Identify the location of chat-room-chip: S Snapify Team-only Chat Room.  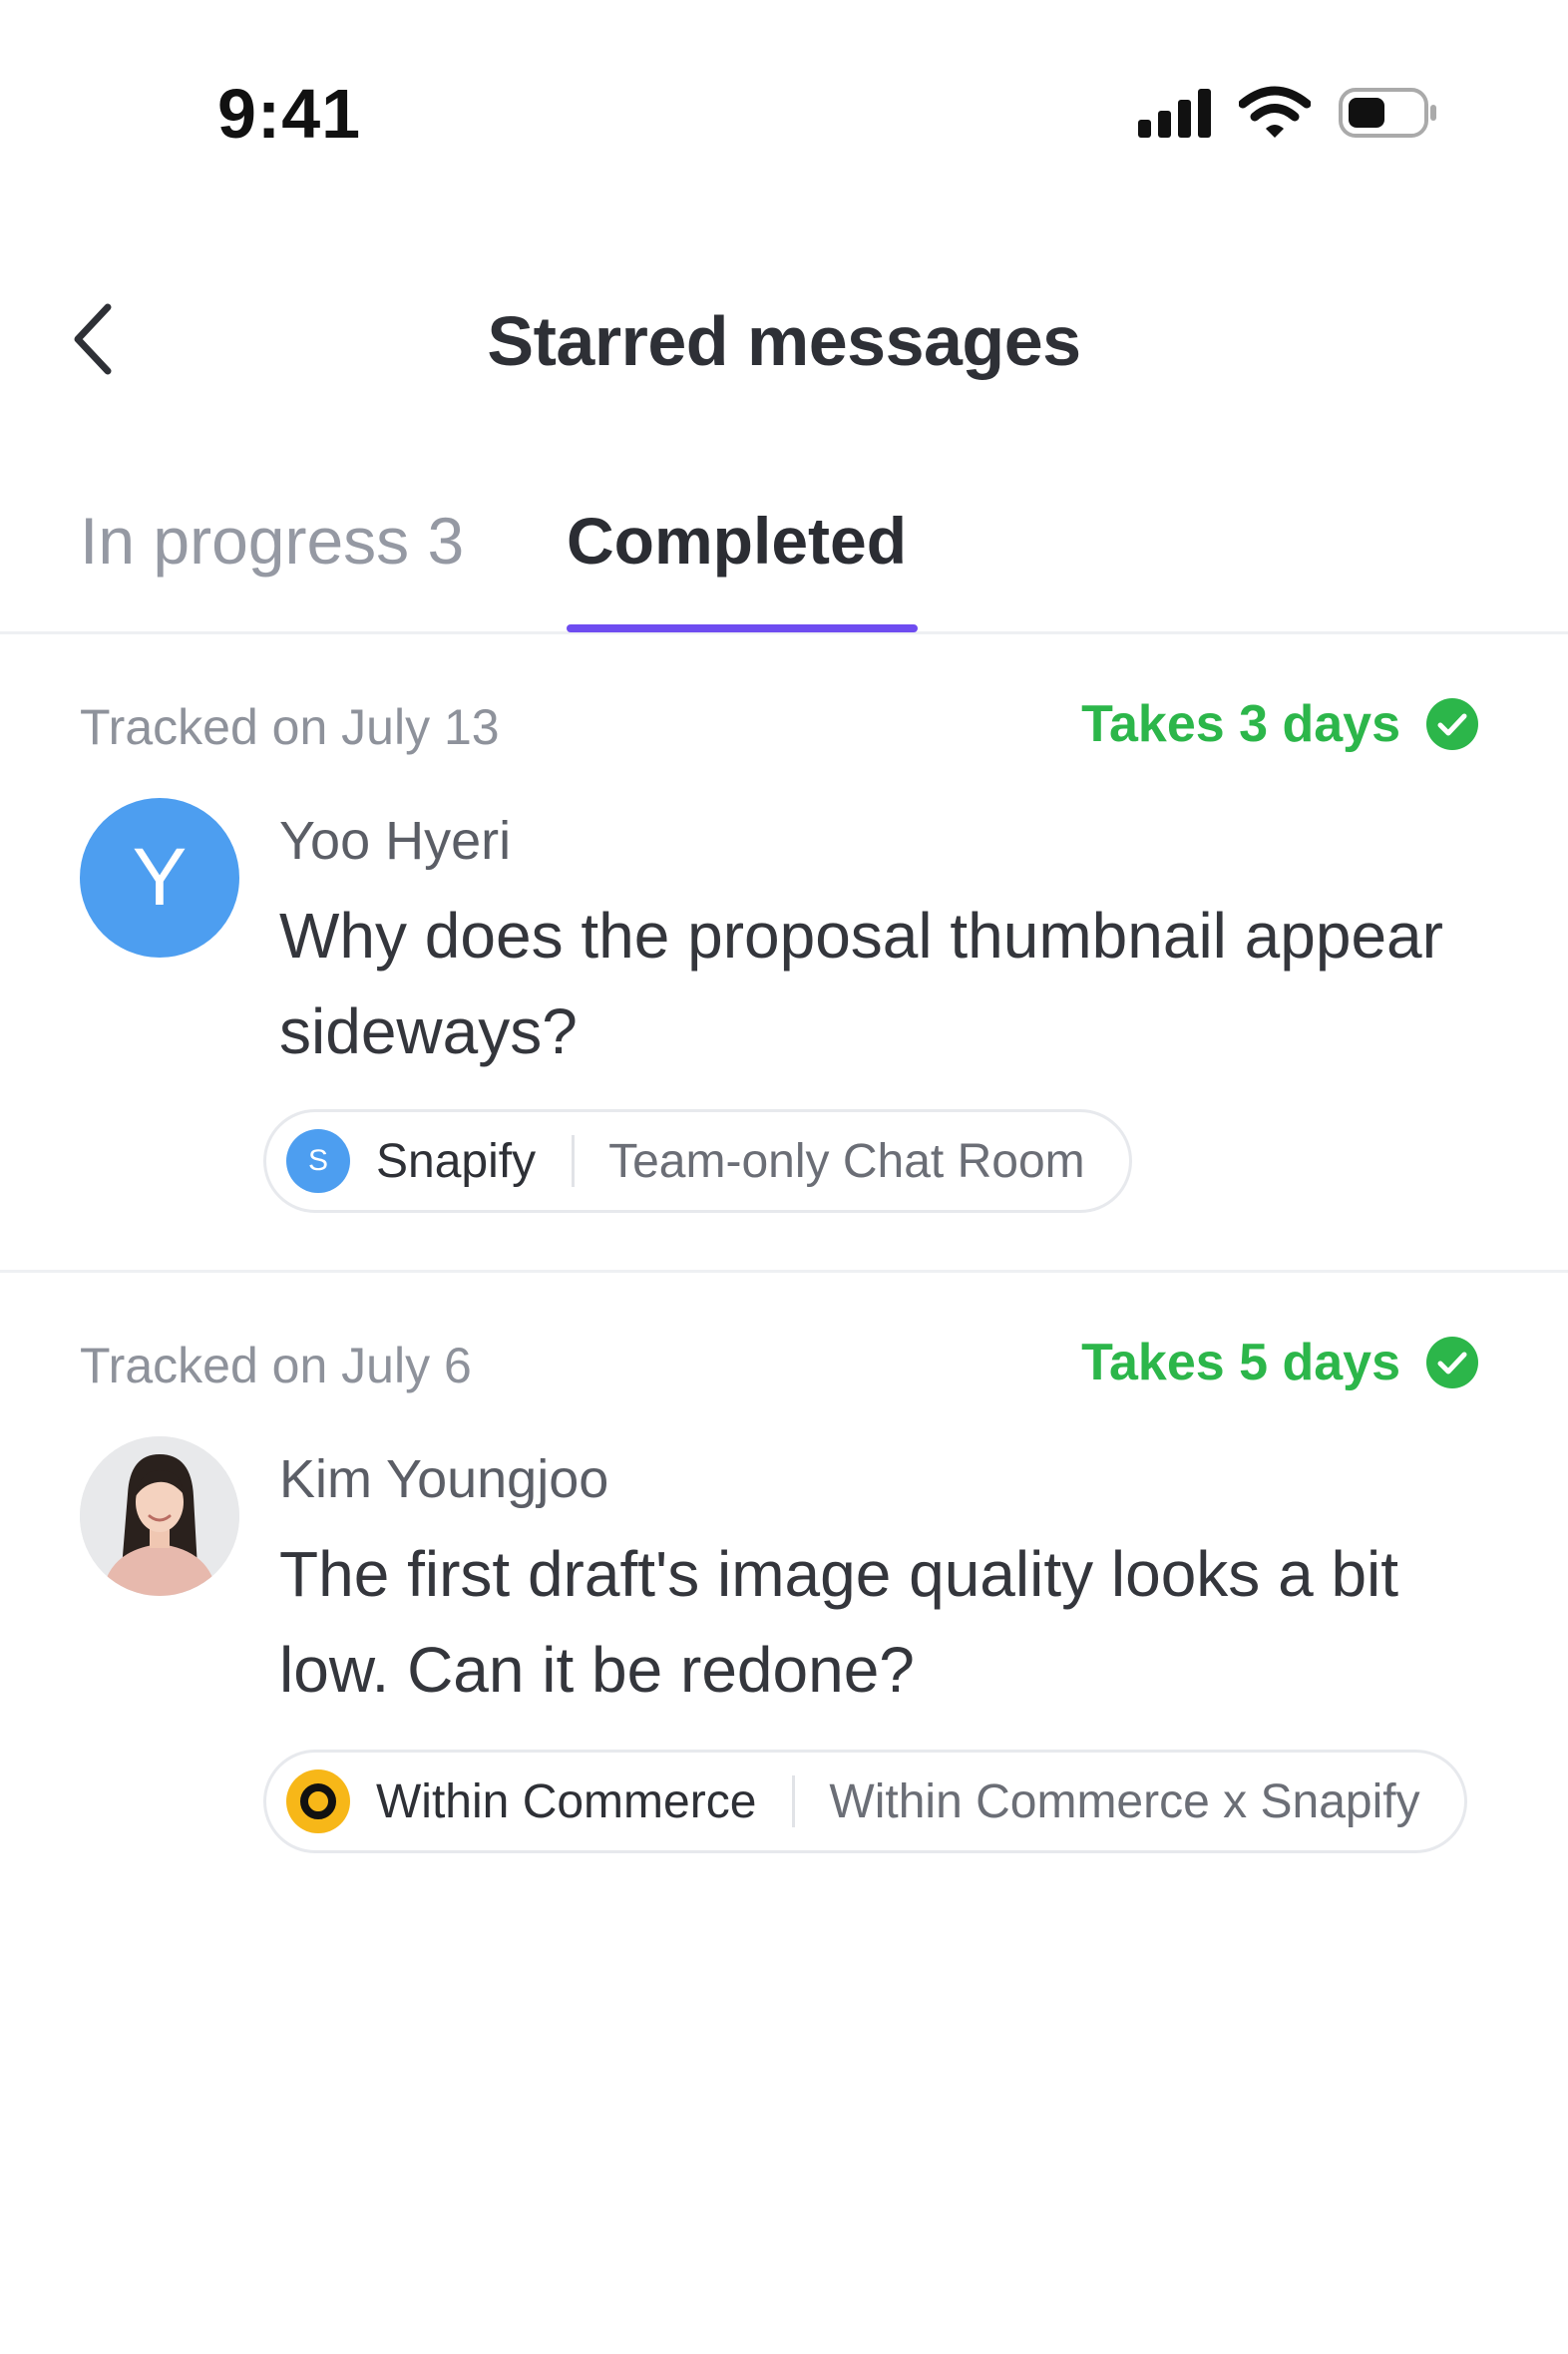
(698, 1161).